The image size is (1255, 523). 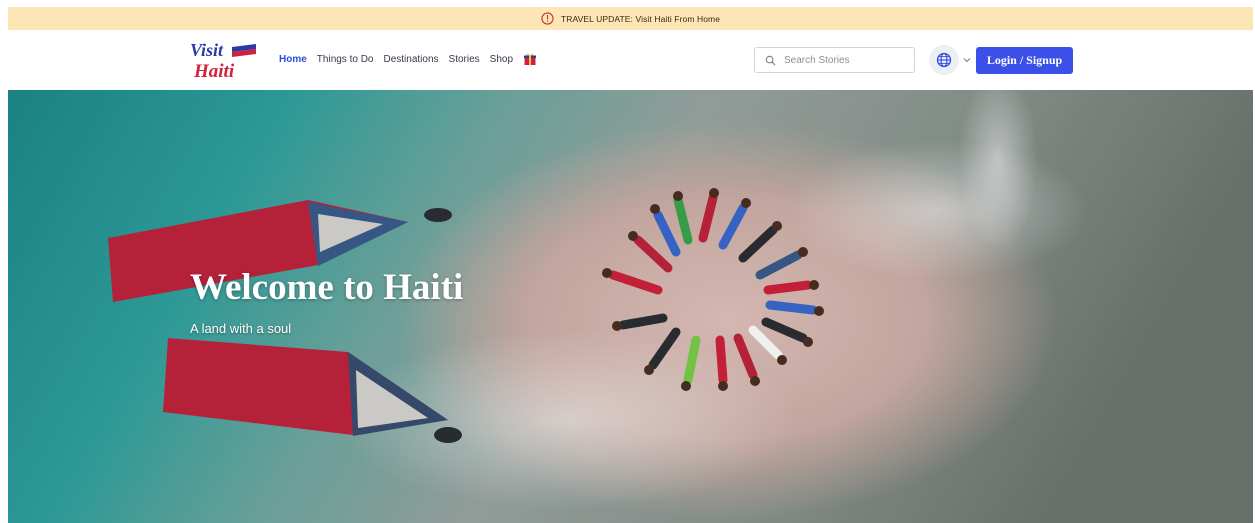 I want to click on svg-text: Visit, so click(x=207, y=50).